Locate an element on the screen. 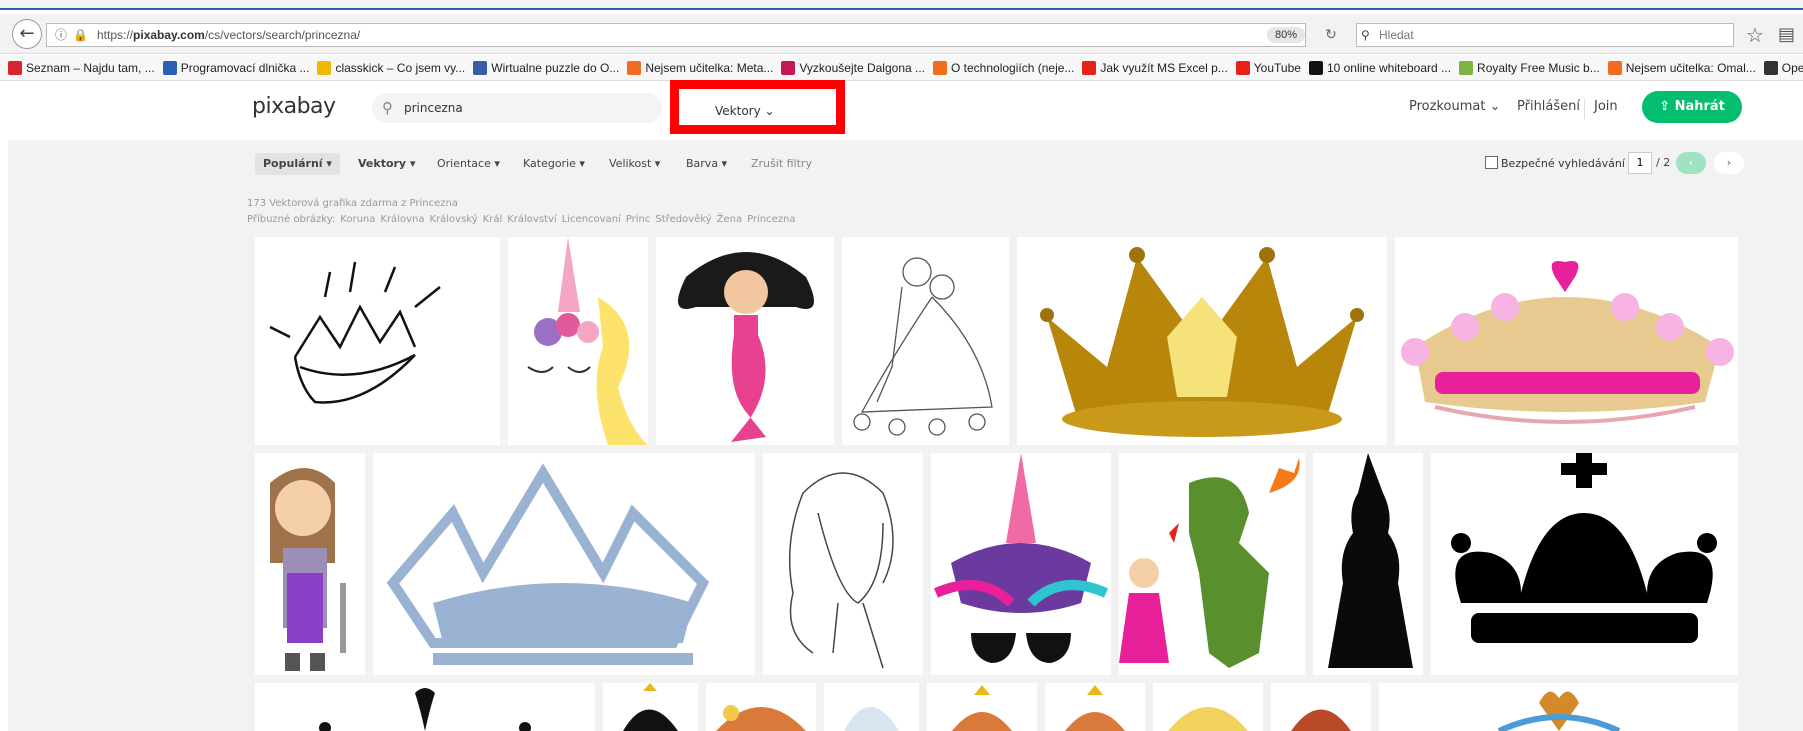  explore-menu: Prozkoumat ⌄ is located at coordinates (1454, 106).